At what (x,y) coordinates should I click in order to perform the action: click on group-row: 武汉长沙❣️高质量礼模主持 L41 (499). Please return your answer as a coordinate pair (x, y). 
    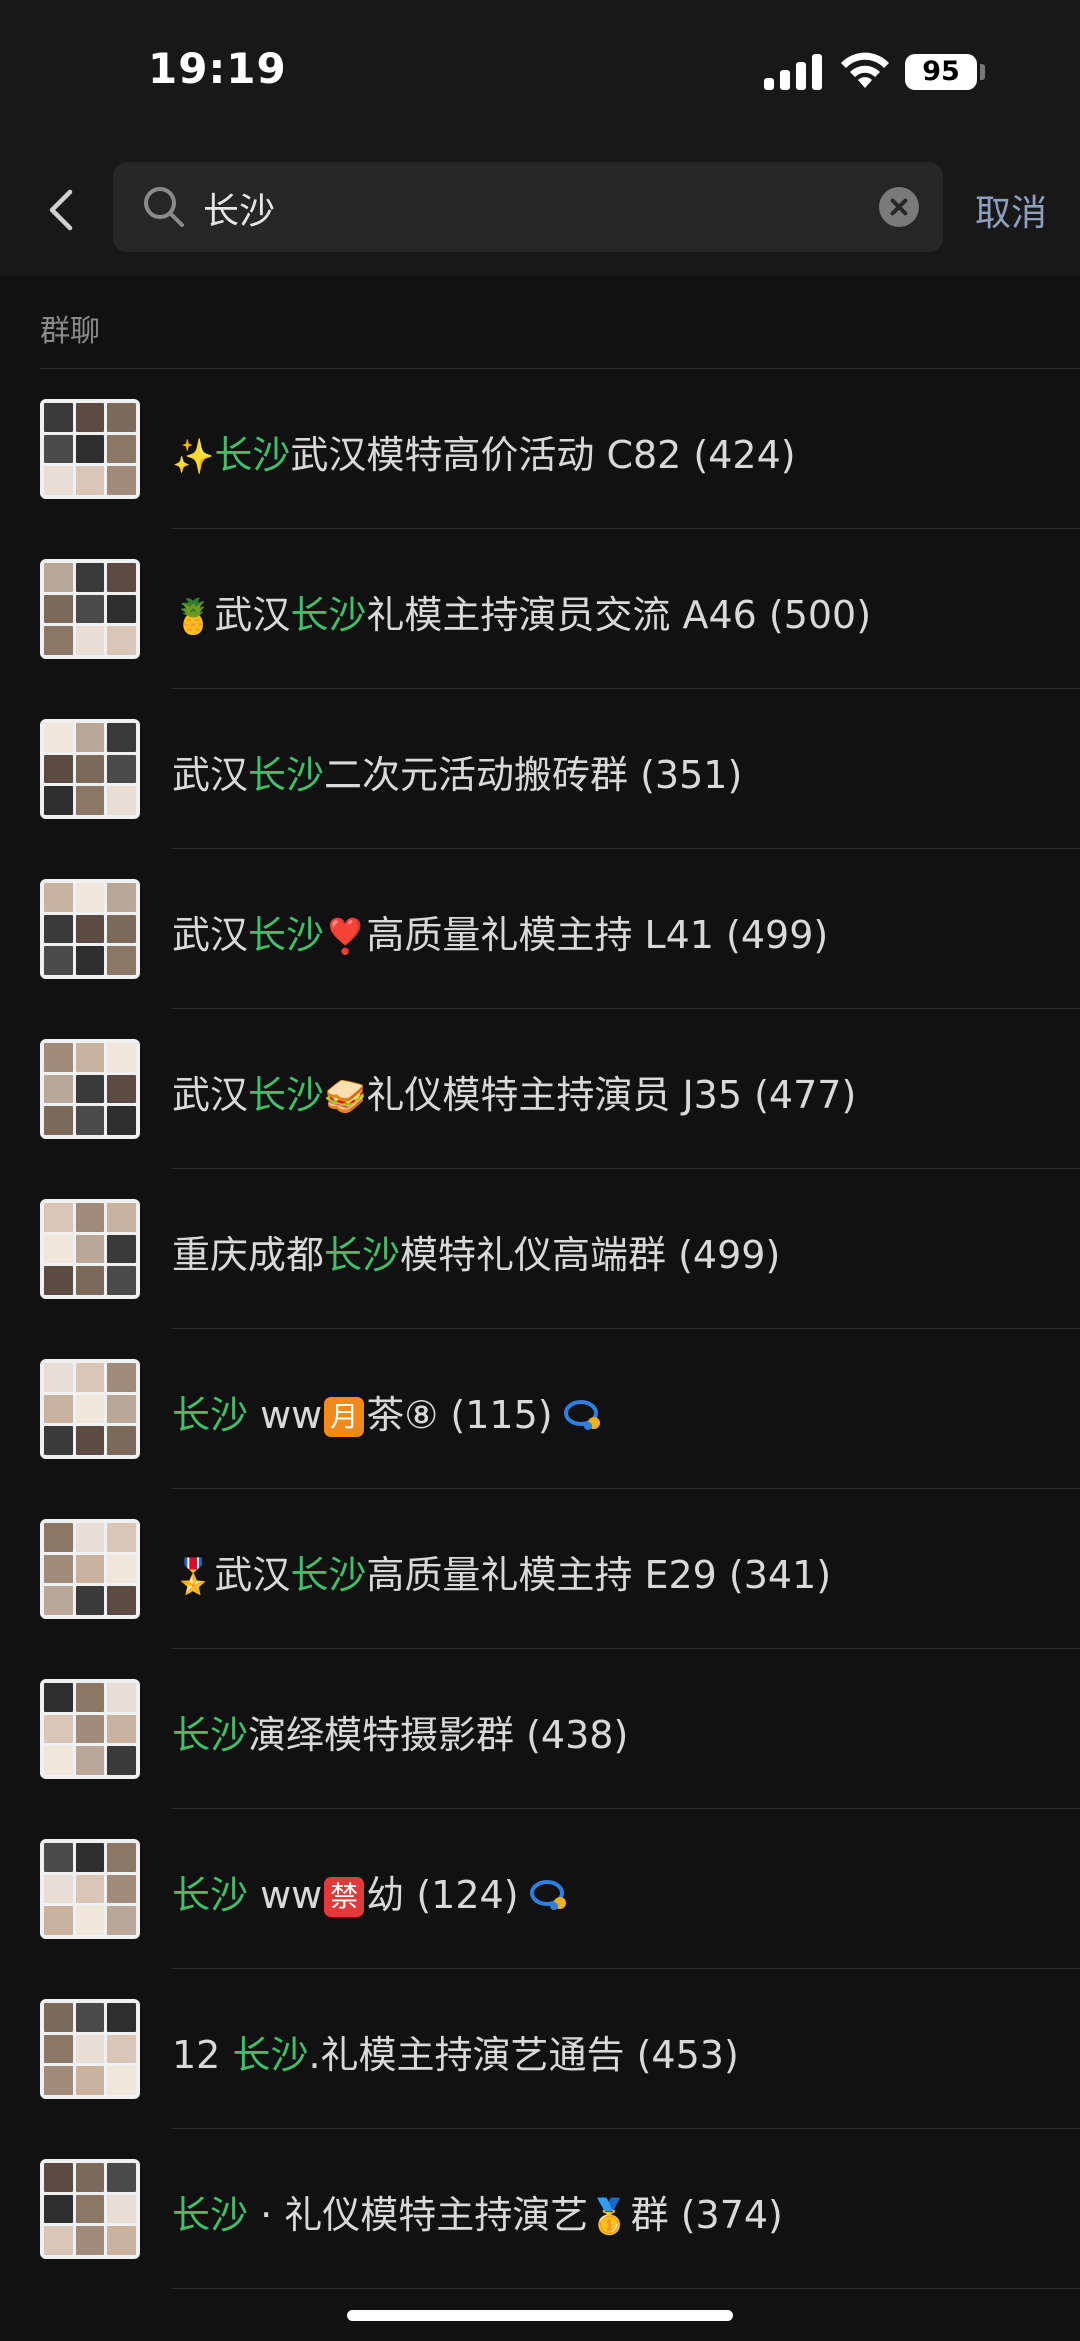
    Looking at the image, I should click on (540, 929).